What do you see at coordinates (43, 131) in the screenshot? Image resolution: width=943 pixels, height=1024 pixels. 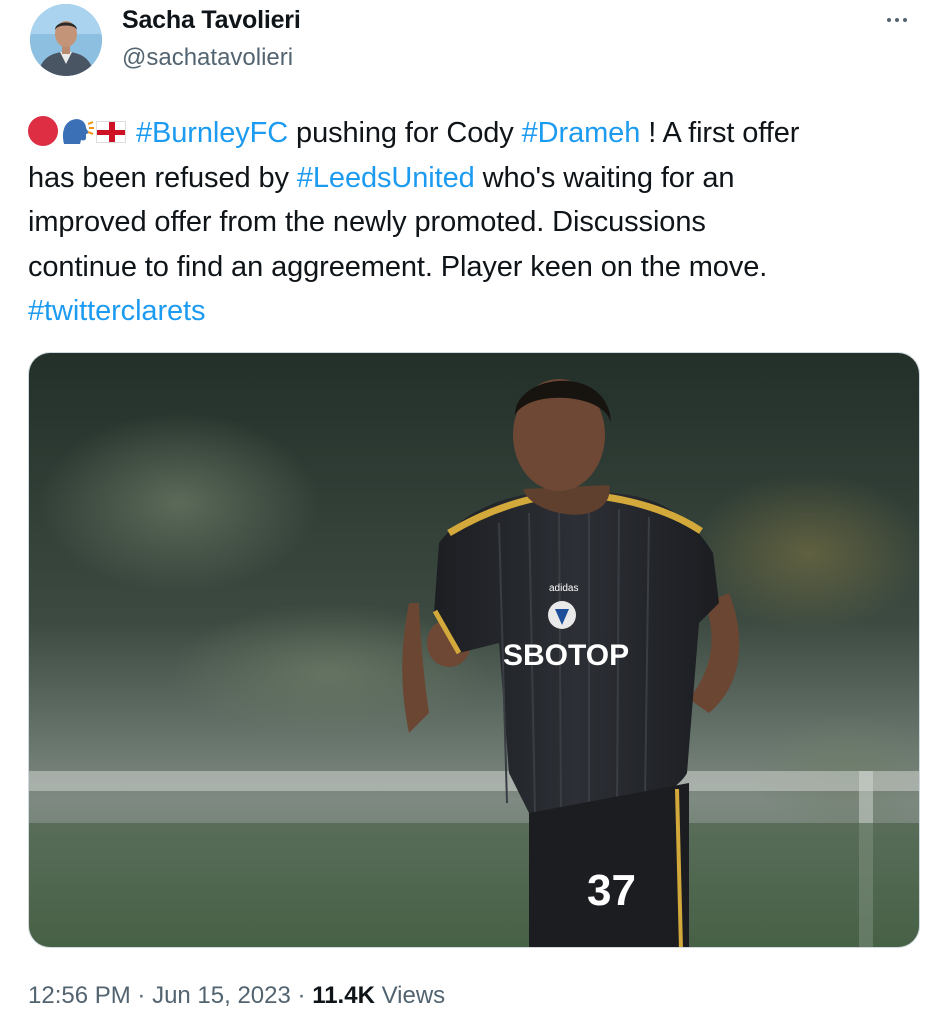 I see `red-circle-icon` at bounding box center [43, 131].